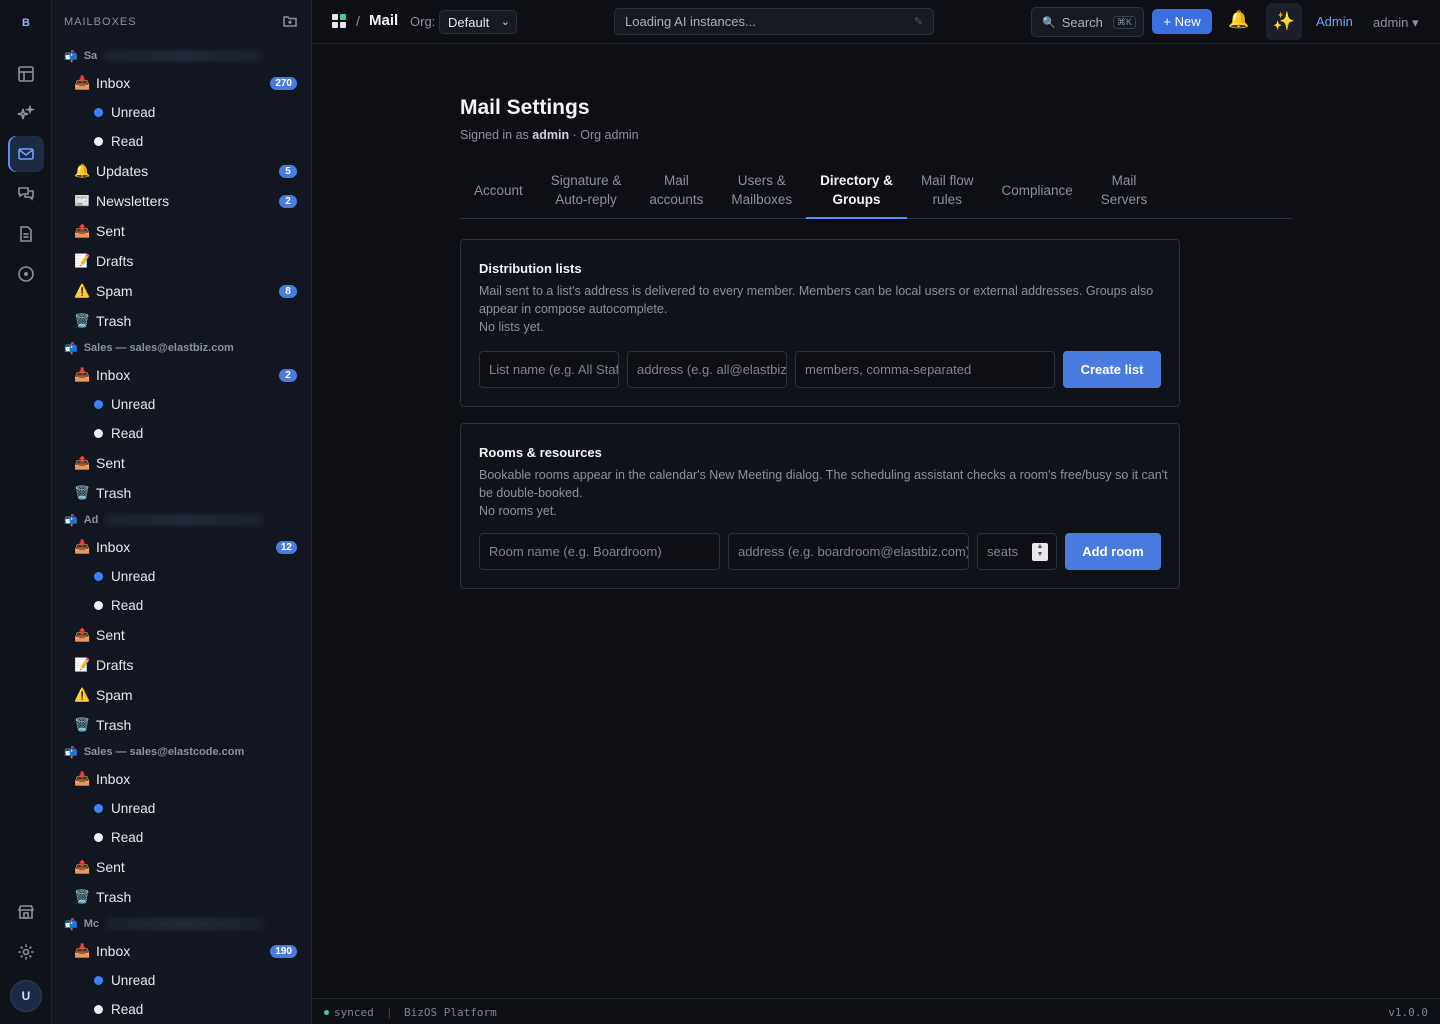  I want to click on tab-mail: Mail Servers, so click(1124, 190).